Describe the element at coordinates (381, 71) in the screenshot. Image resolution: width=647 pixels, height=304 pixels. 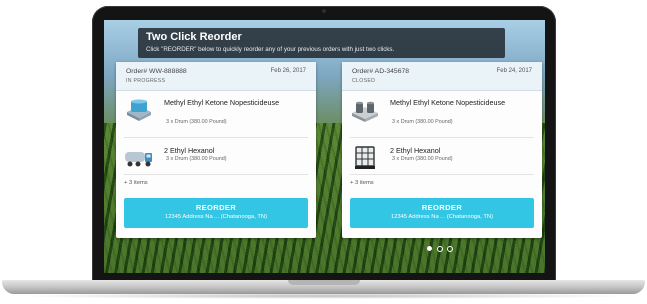
I see `order-number: Order# AD-345678` at that location.